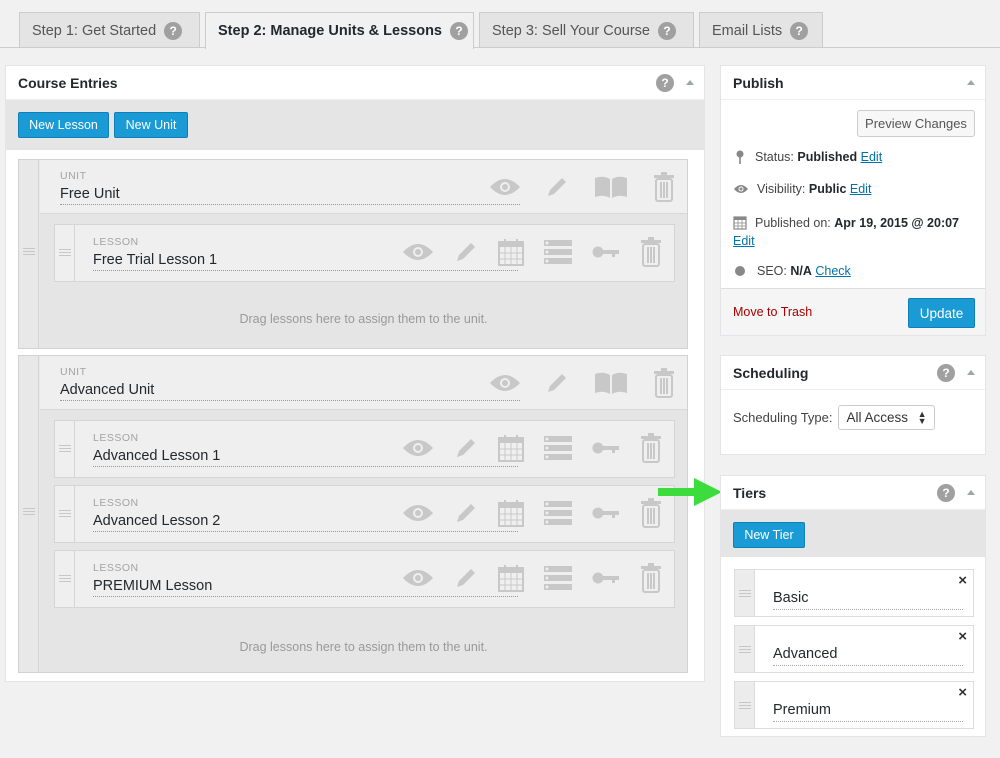  What do you see at coordinates (868, 600) in the screenshot?
I see `tier-name: Basic` at bounding box center [868, 600].